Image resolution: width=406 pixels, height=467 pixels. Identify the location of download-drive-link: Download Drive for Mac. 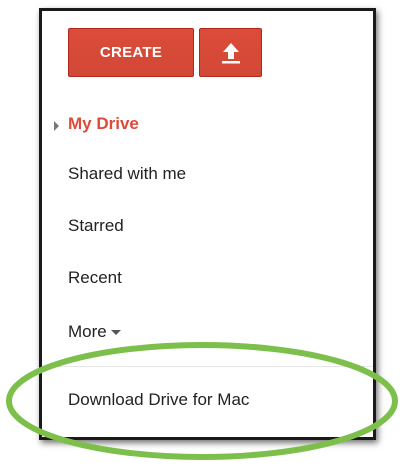
(158, 400).